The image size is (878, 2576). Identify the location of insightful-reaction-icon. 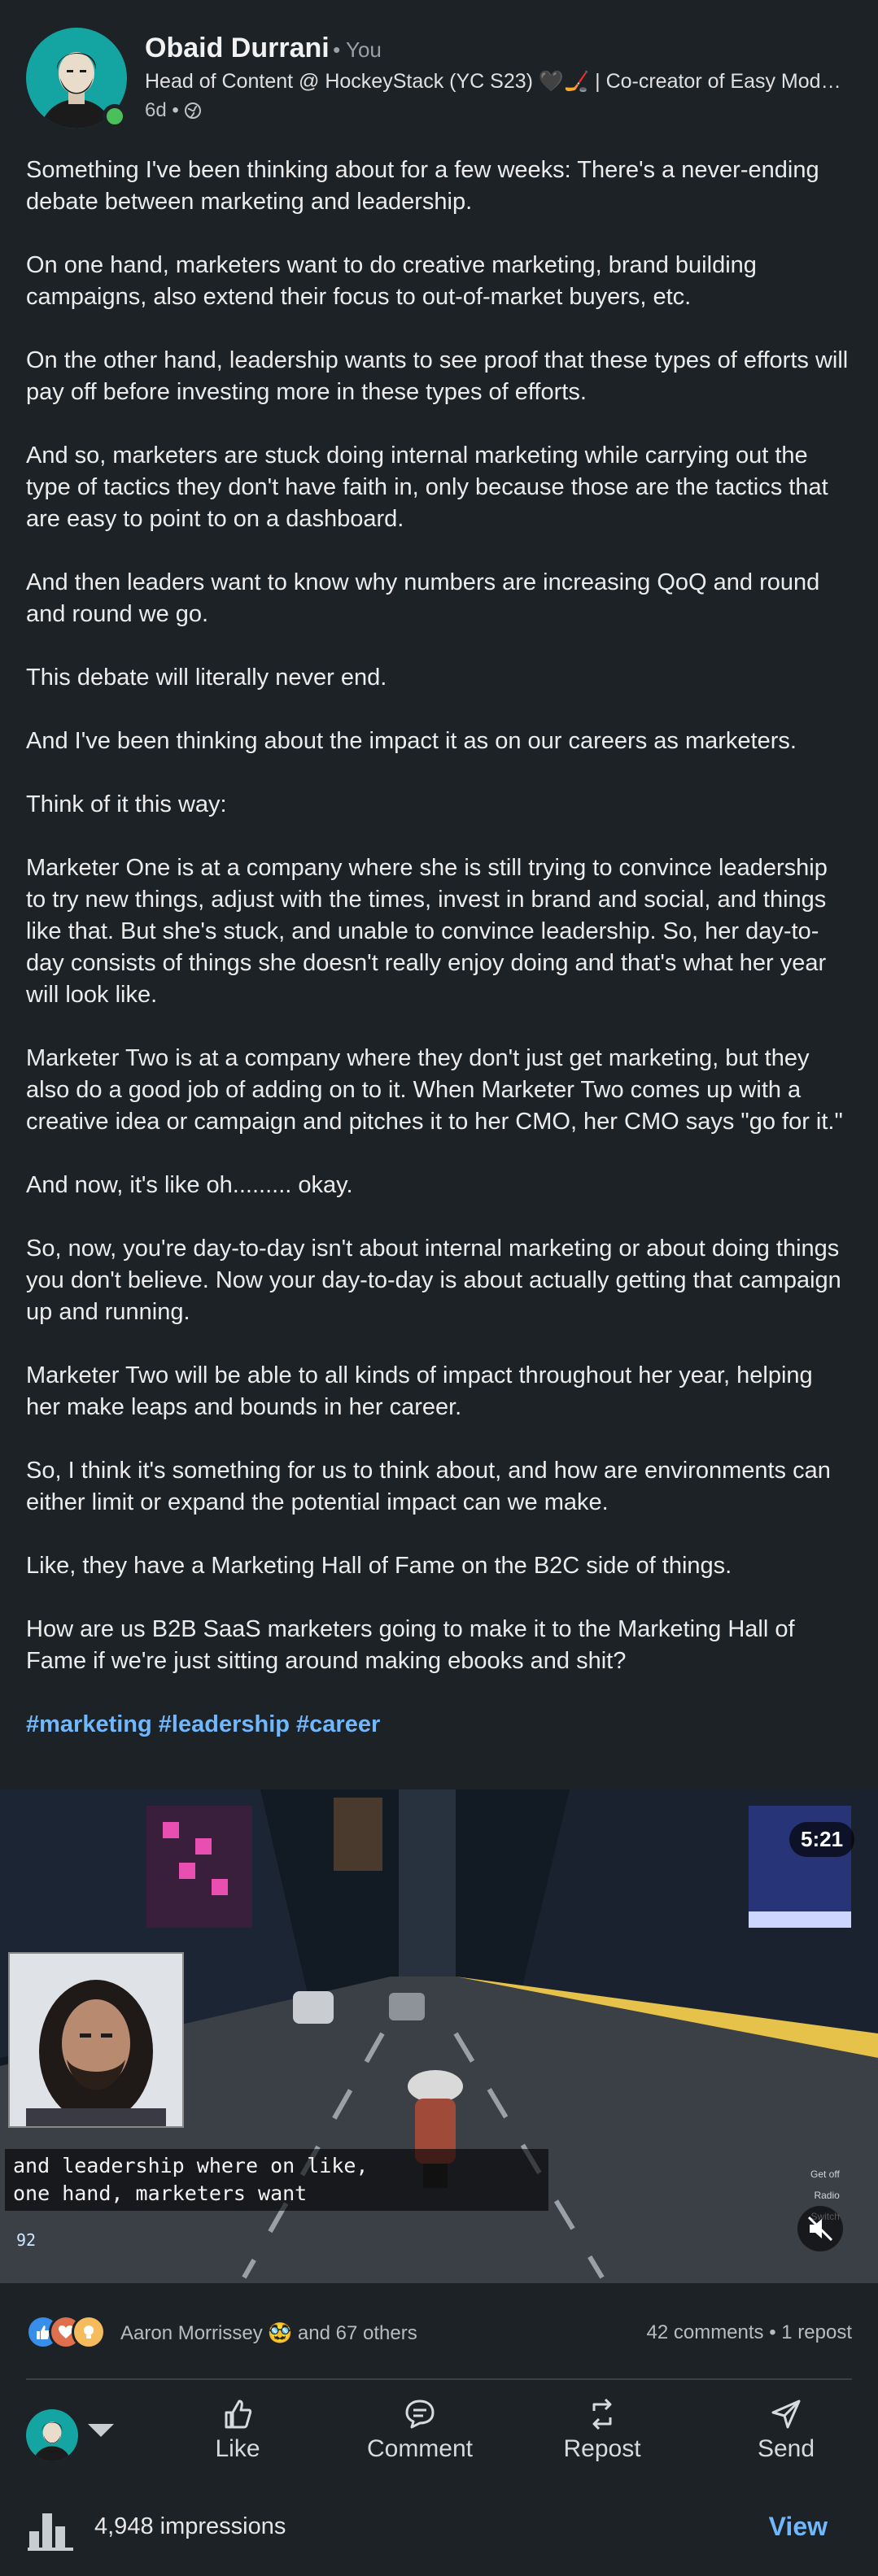
(89, 2332).